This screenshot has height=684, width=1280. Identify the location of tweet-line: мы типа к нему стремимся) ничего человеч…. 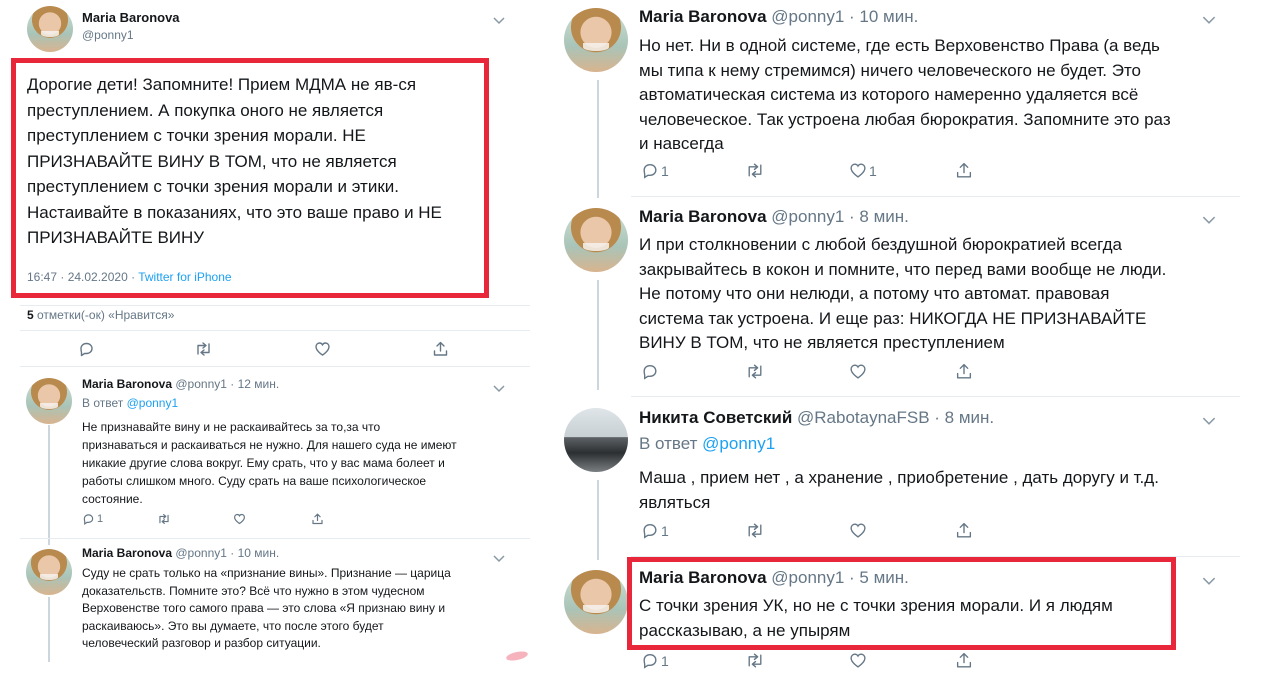
(890, 70).